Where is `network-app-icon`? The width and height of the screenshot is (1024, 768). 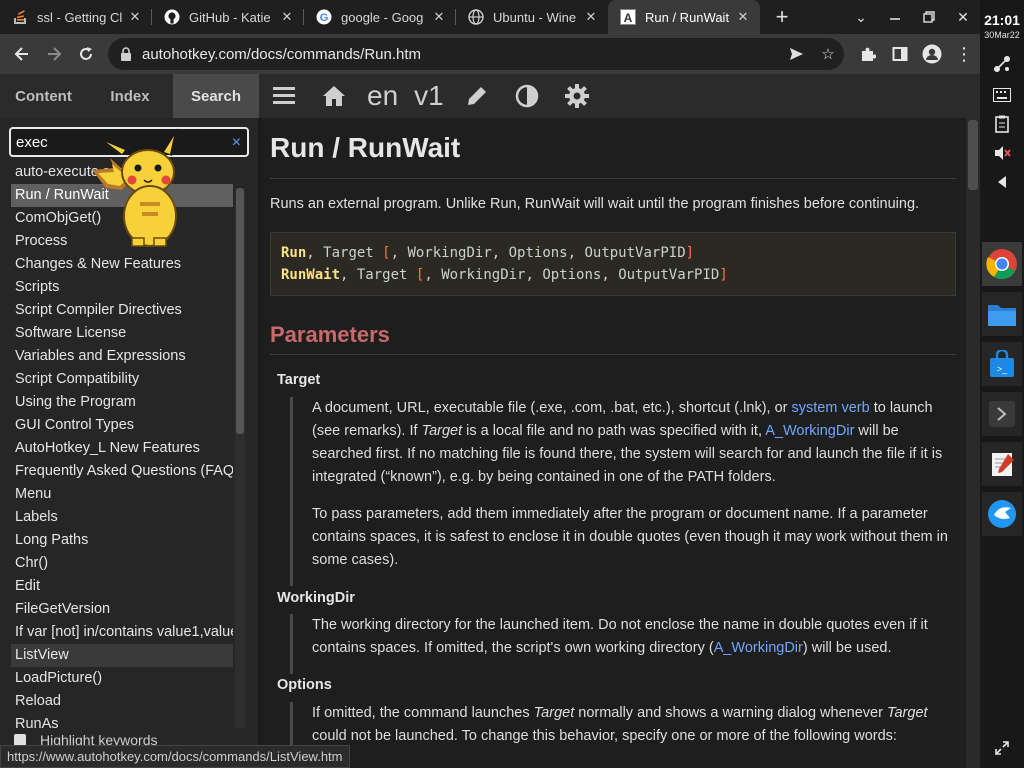
network-app-icon is located at coordinates (1002, 514).